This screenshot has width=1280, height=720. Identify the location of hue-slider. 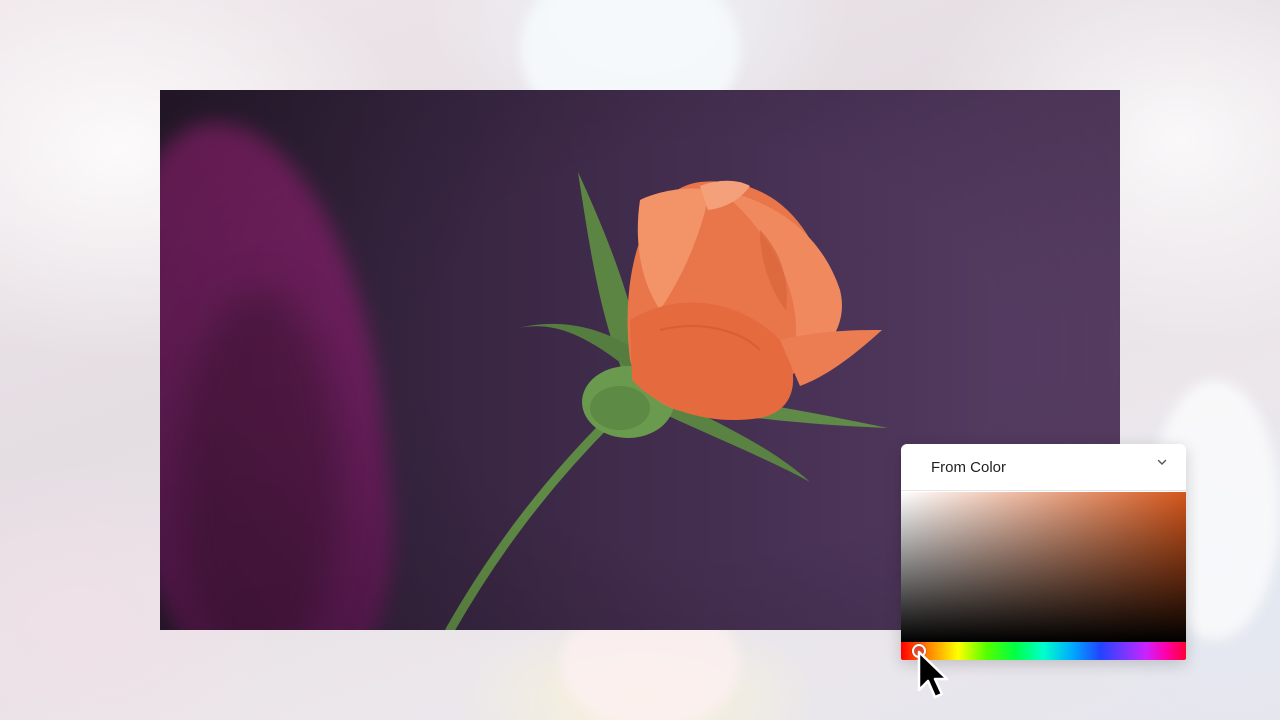
(1043, 651).